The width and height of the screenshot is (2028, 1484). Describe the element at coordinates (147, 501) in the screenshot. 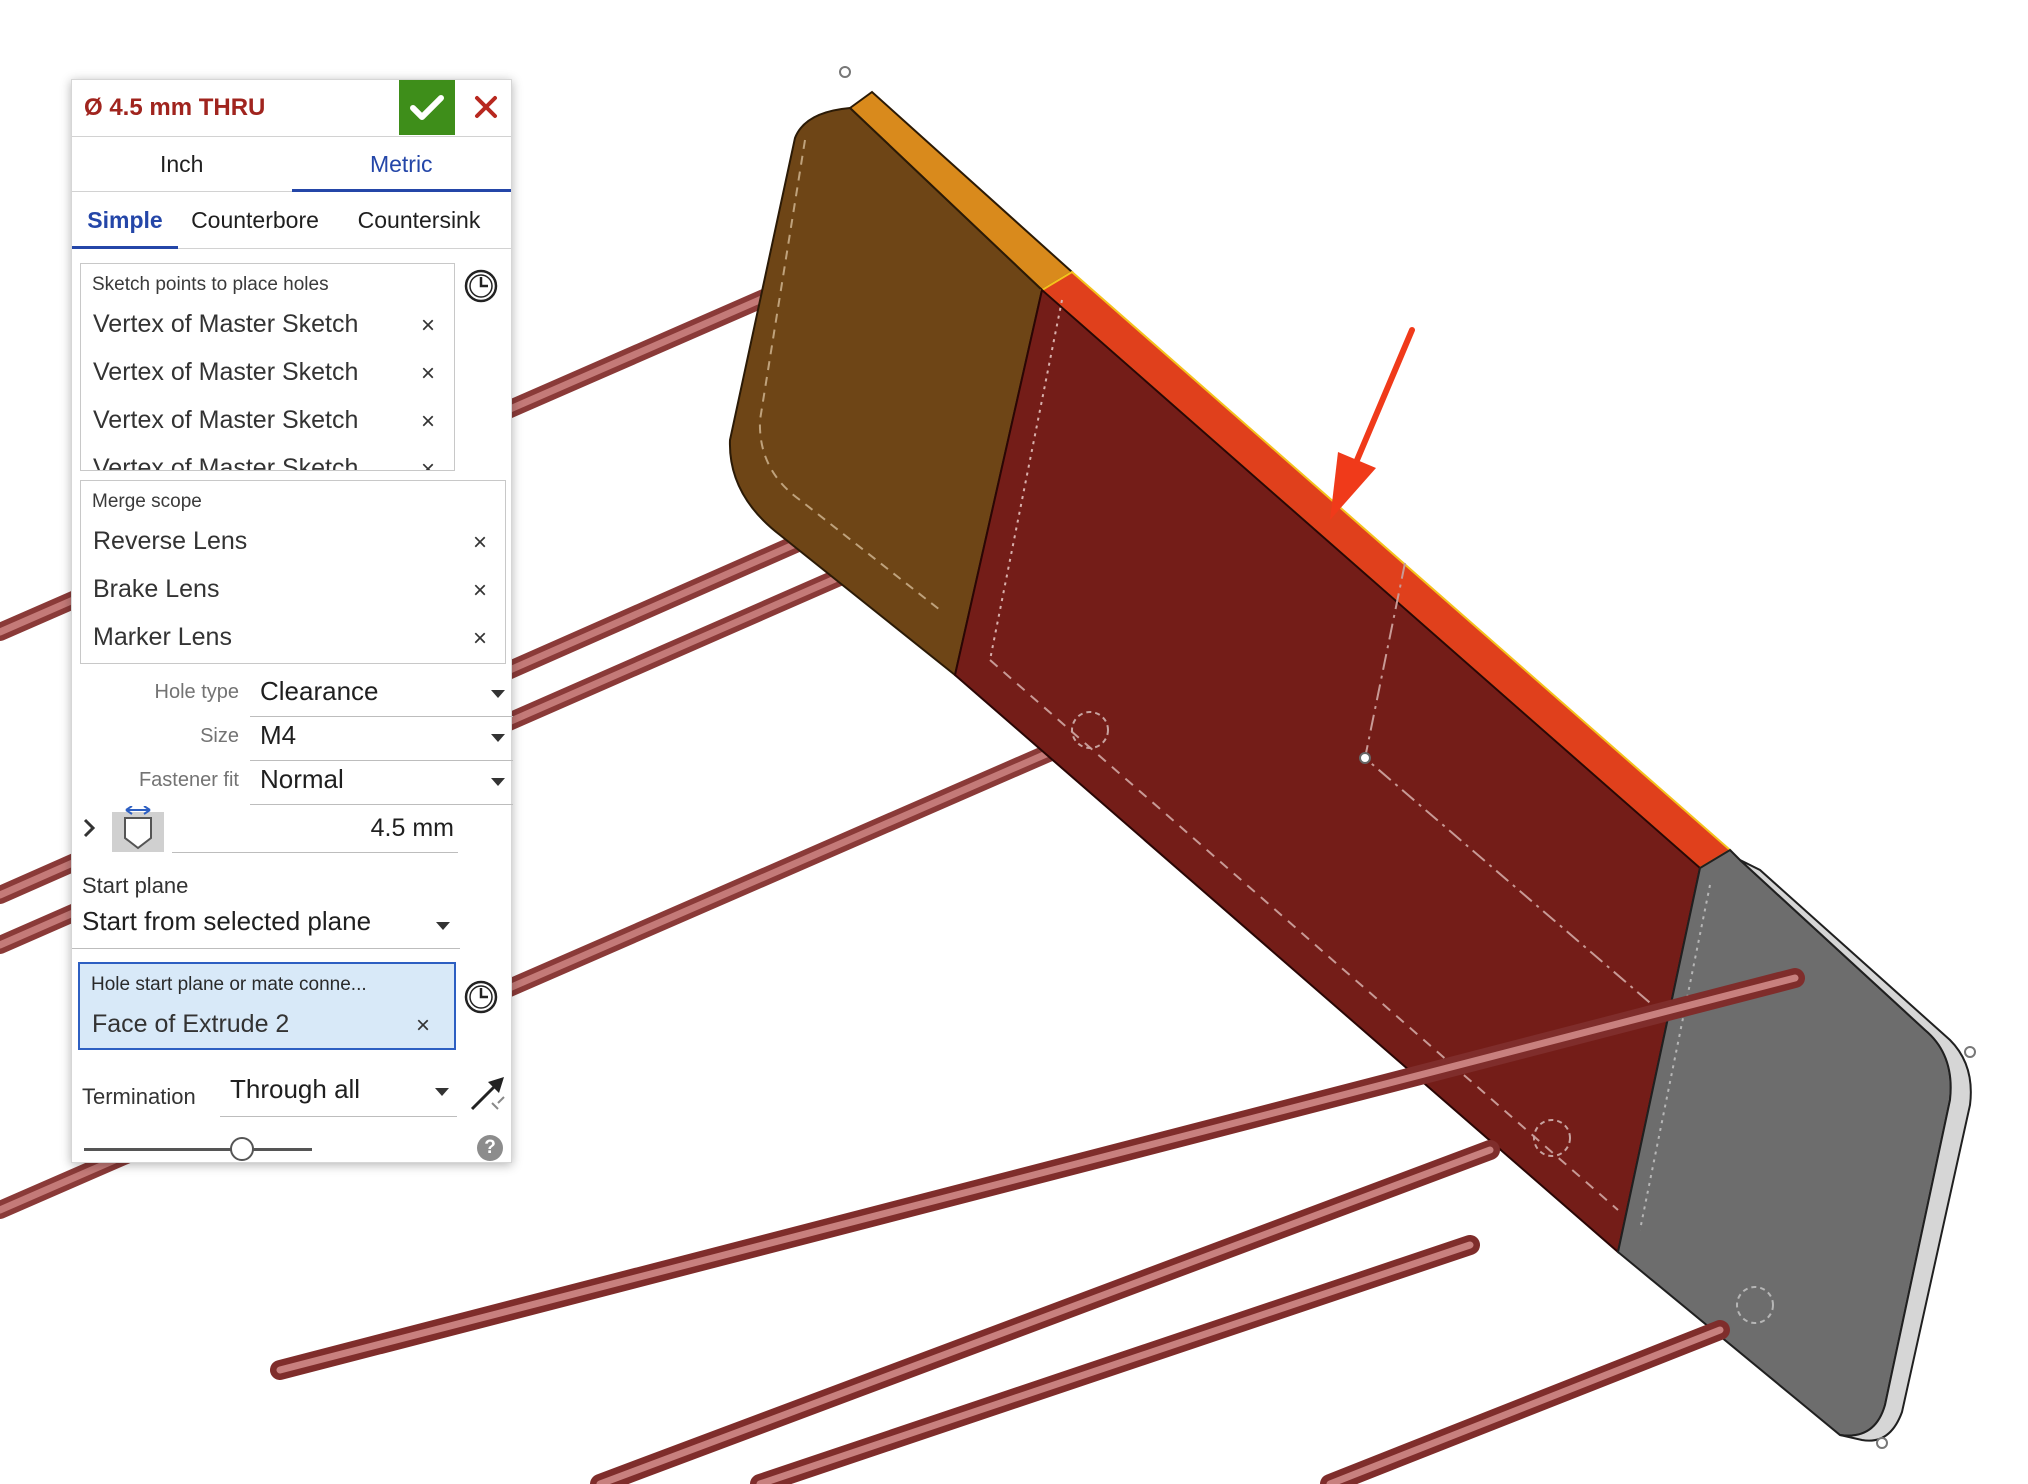

I see `merge-scope-label: Merge scope` at that location.